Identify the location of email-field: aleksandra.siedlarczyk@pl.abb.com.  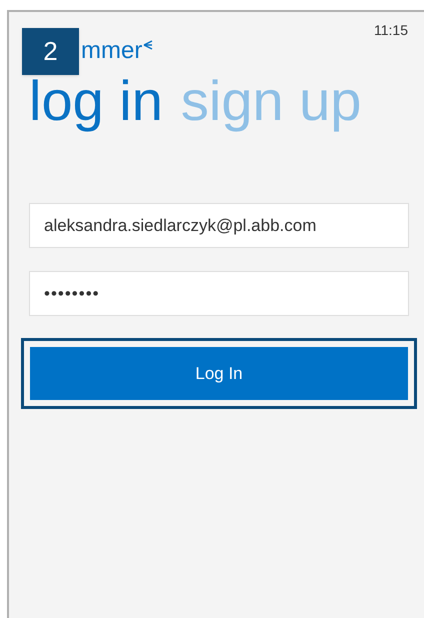
(219, 225).